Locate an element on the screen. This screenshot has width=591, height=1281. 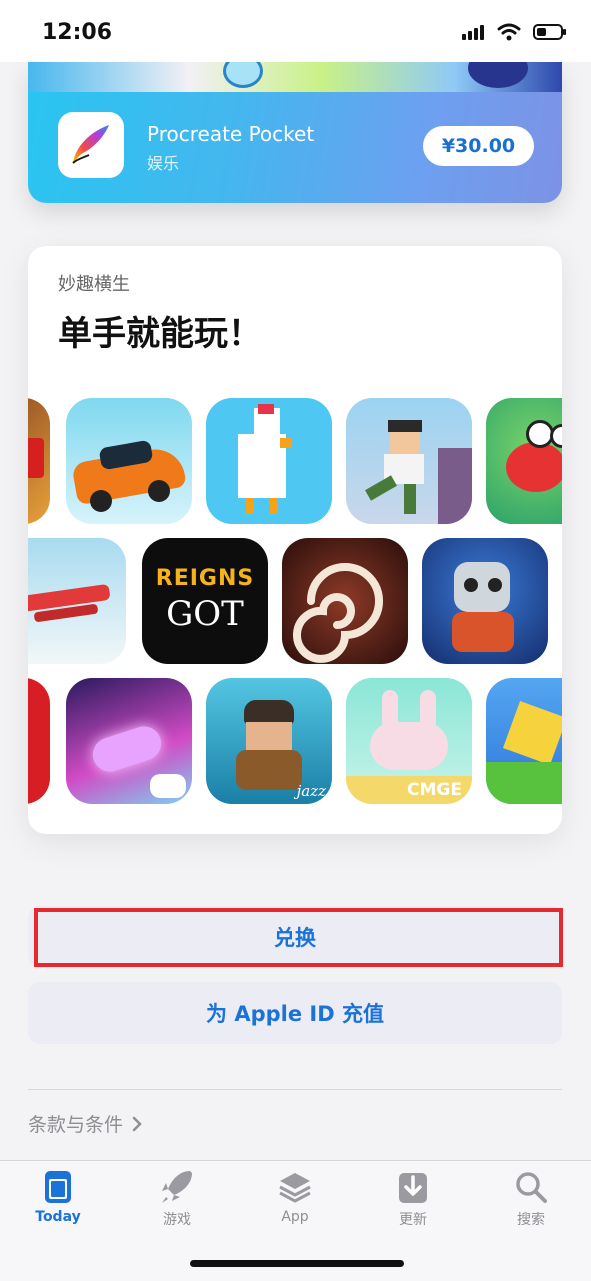
app-icon-bunny: CMGE is located at coordinates (409, 741).